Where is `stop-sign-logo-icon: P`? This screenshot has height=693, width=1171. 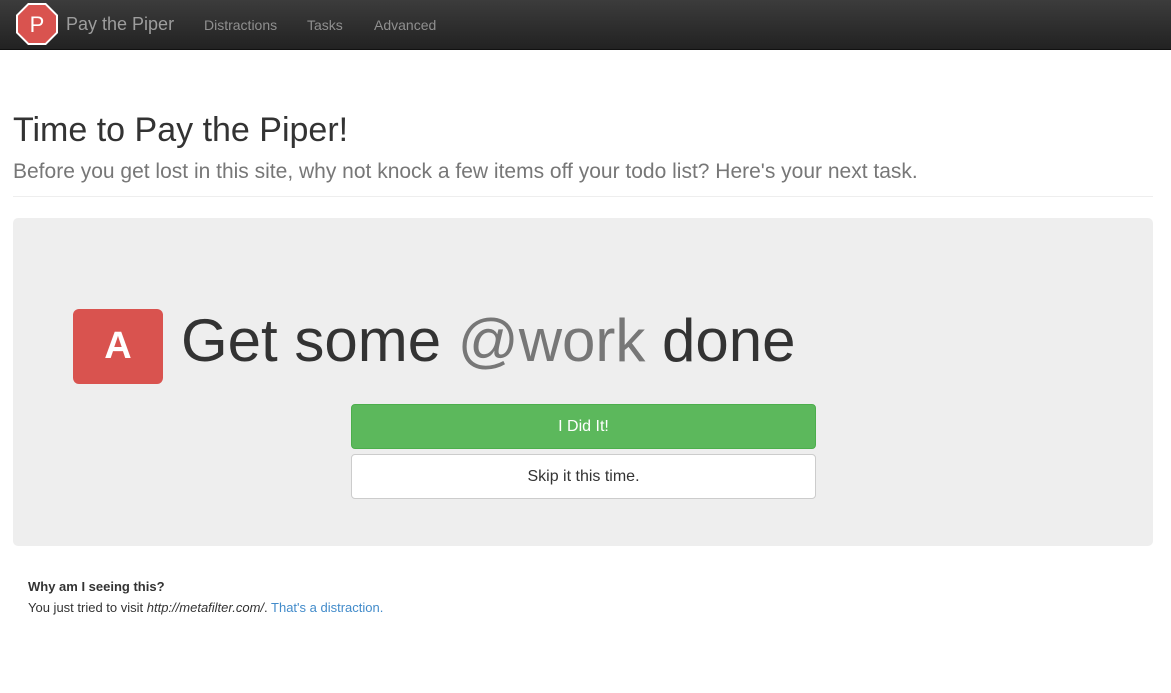 stop-sign-logo-icon: P is located at coordinates (37, 24).